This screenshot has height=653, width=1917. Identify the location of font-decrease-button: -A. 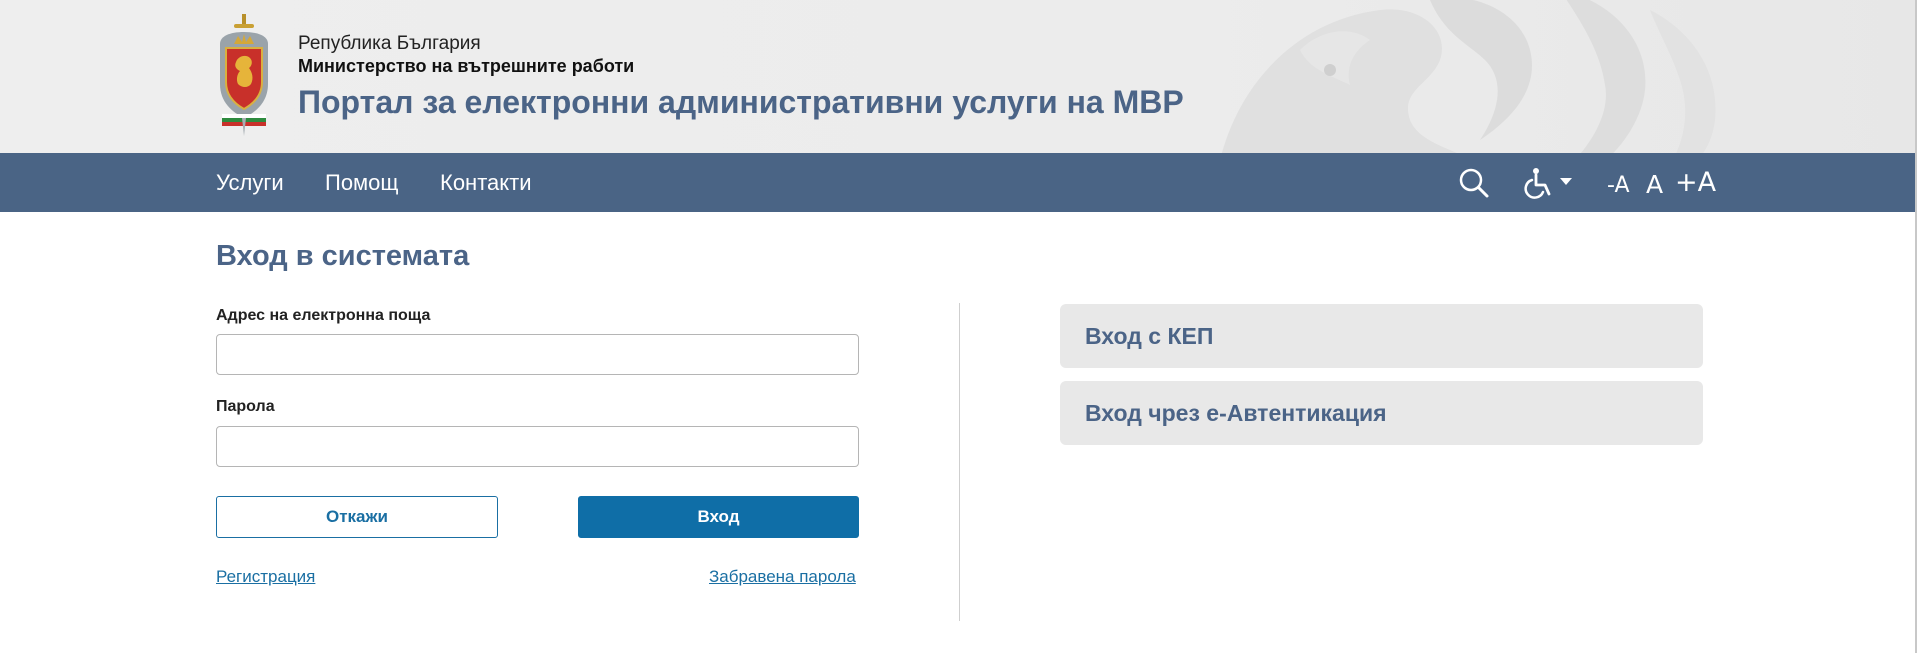
(1618, 185).